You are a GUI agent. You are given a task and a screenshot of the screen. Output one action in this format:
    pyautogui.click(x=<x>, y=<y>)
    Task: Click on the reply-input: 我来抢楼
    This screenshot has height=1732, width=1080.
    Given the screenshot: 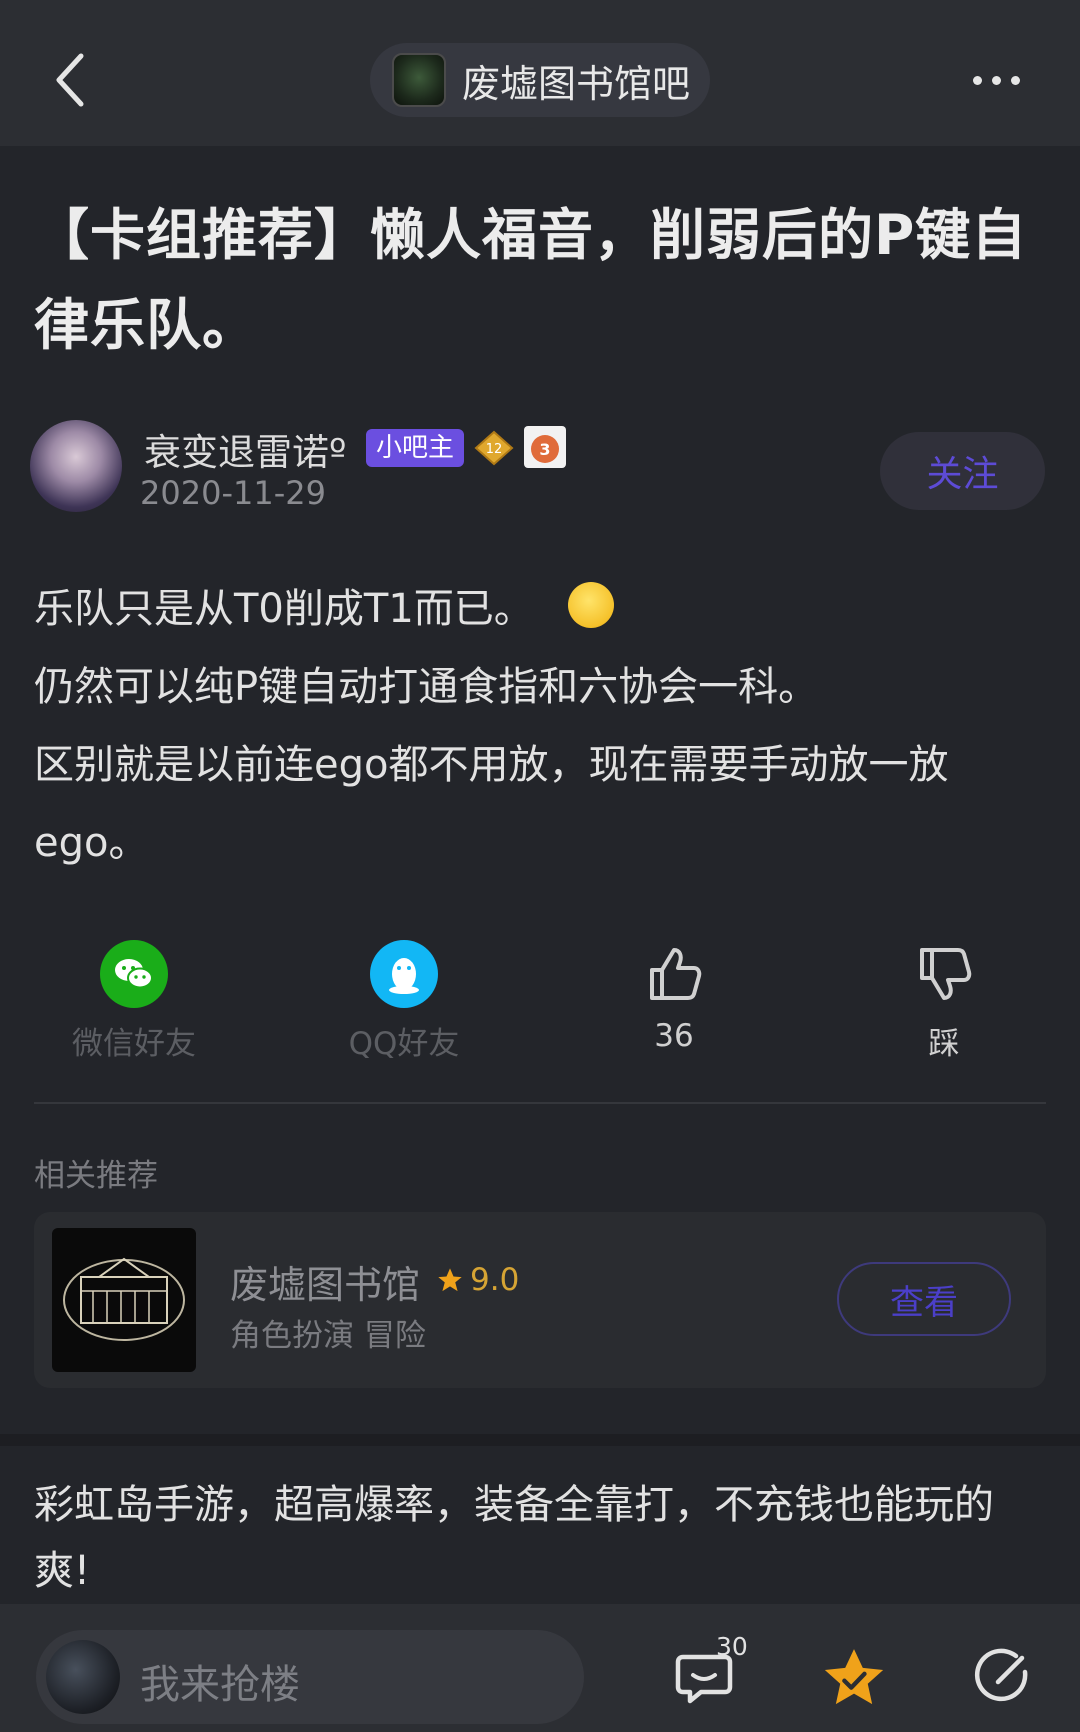 What is the action you would take?
    pyautogui.click(x=310, y=1677)
    